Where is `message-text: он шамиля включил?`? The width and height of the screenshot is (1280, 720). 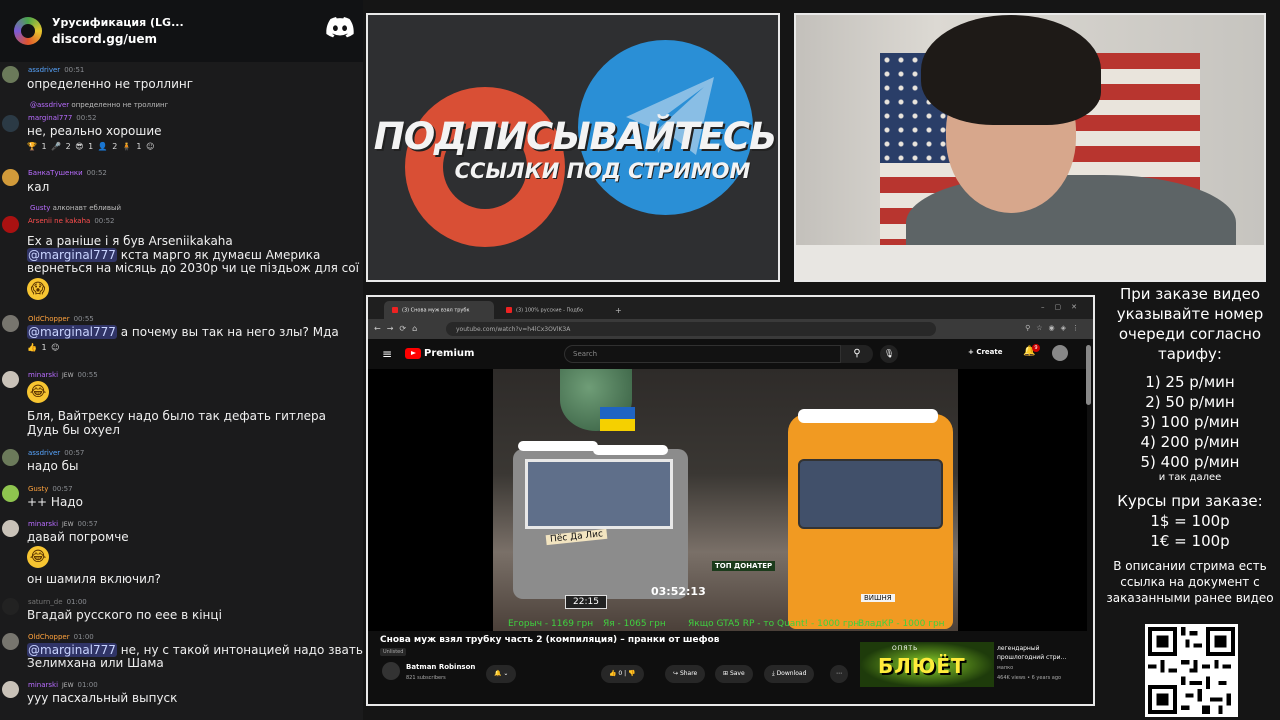 message-text: он шамиля включил? is located at coordinates (94, 579).